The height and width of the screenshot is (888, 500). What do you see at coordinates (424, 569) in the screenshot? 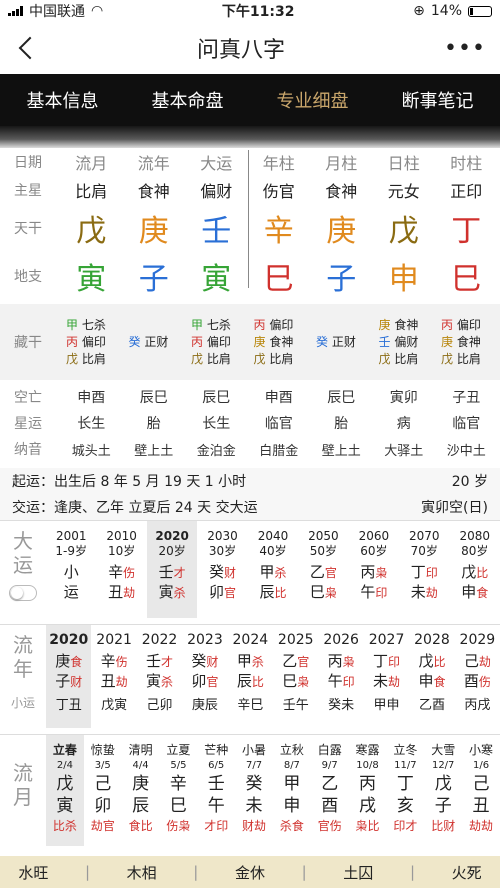
I see `dayun-item: 2070 70岁 丁印 未劫` at bounding box center [424, 569].